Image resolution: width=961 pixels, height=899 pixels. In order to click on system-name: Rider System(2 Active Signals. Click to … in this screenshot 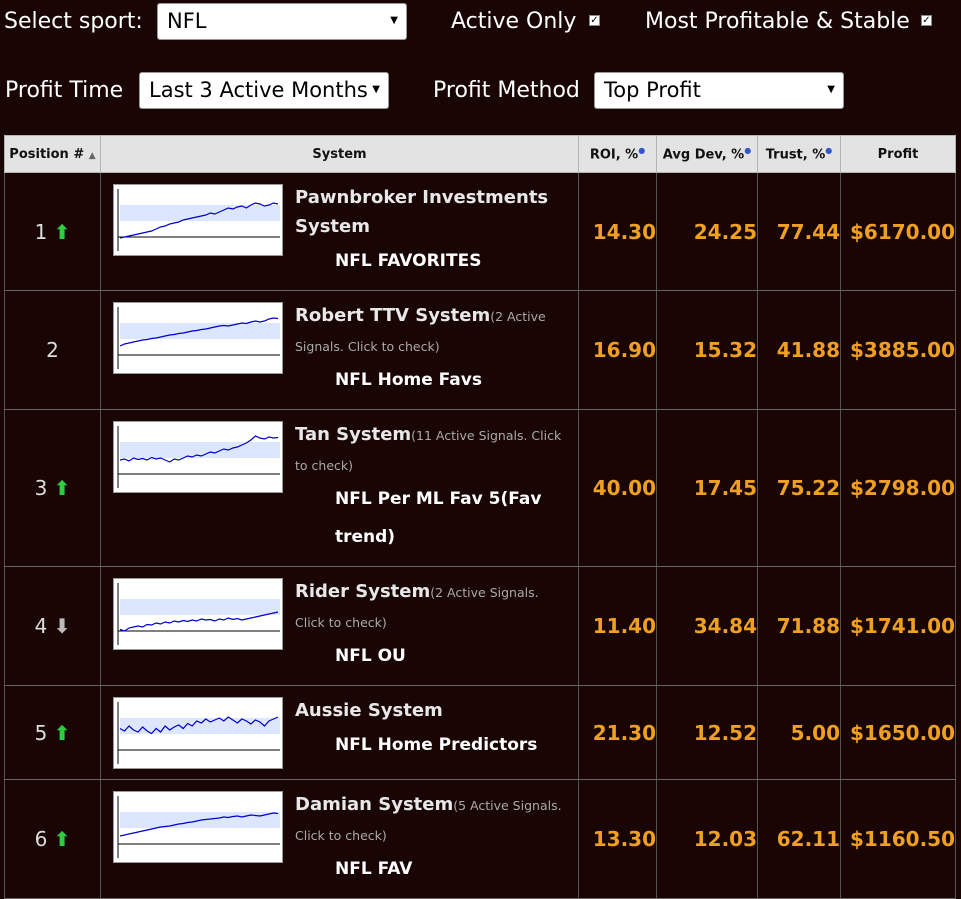, I will do `click(433, 607)`.